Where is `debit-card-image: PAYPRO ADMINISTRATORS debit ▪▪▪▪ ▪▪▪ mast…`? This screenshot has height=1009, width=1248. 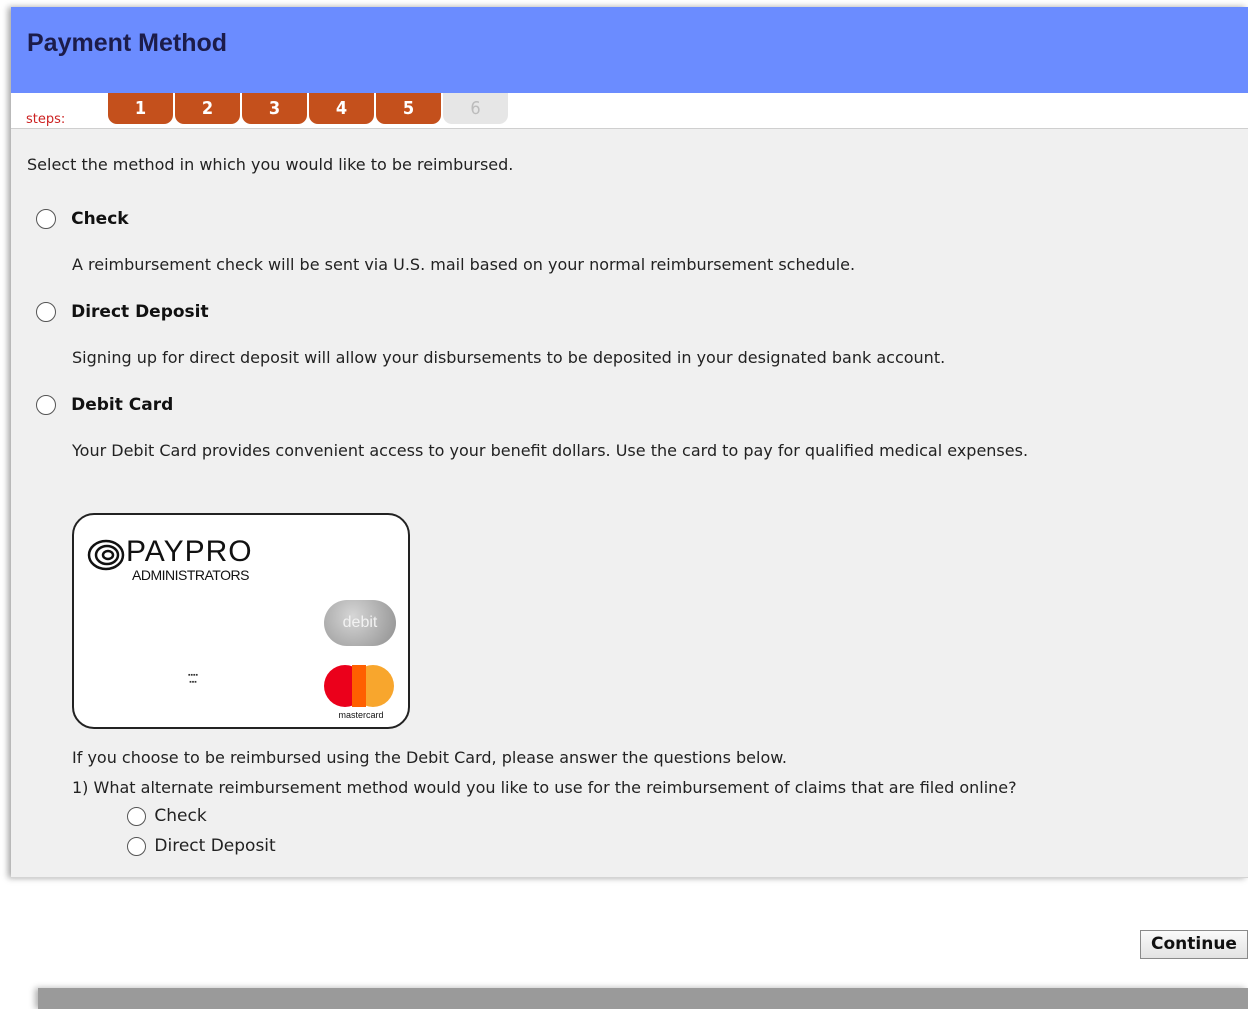
debit-card-image: PAYPRO ADMINISTRATORS debit ▪▪▪▪ ▪▪▪ mast… is located at coordinates (241, 621).